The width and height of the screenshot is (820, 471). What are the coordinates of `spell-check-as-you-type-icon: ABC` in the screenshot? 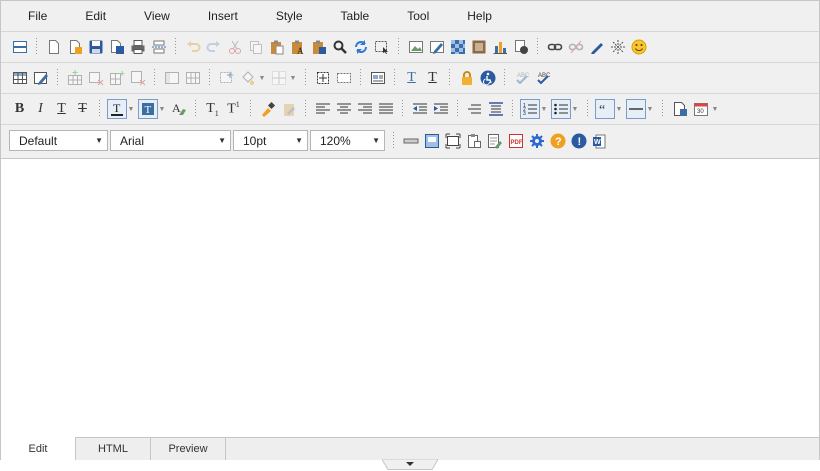 It's located at (543, 78).